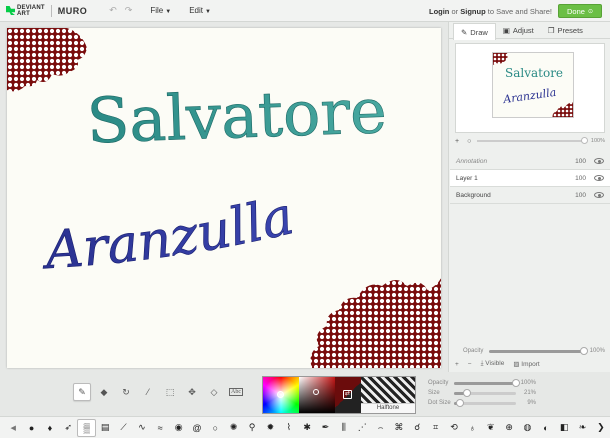 The height and width of the screenshot is (438, 610). I want to click on brush-dot-size-slider: Dot Size 9%, so click(482, 403).